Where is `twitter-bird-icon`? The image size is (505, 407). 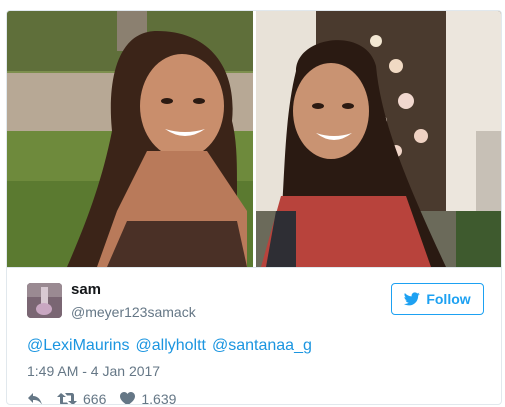
twitter-bird-icon is located at coordinates (412, 299).